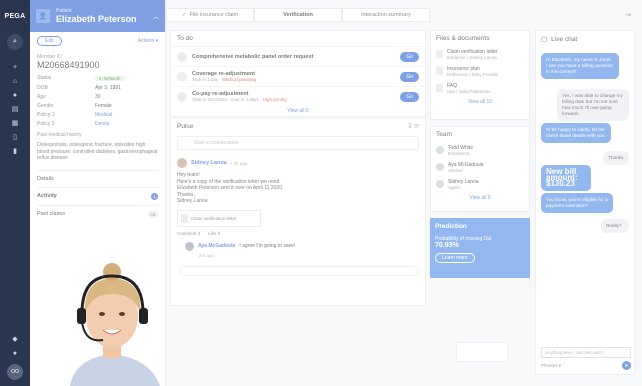 The width and height of the screenshot is (642, 386). I want to click on field-row: Status In Network, so click(97, 79).